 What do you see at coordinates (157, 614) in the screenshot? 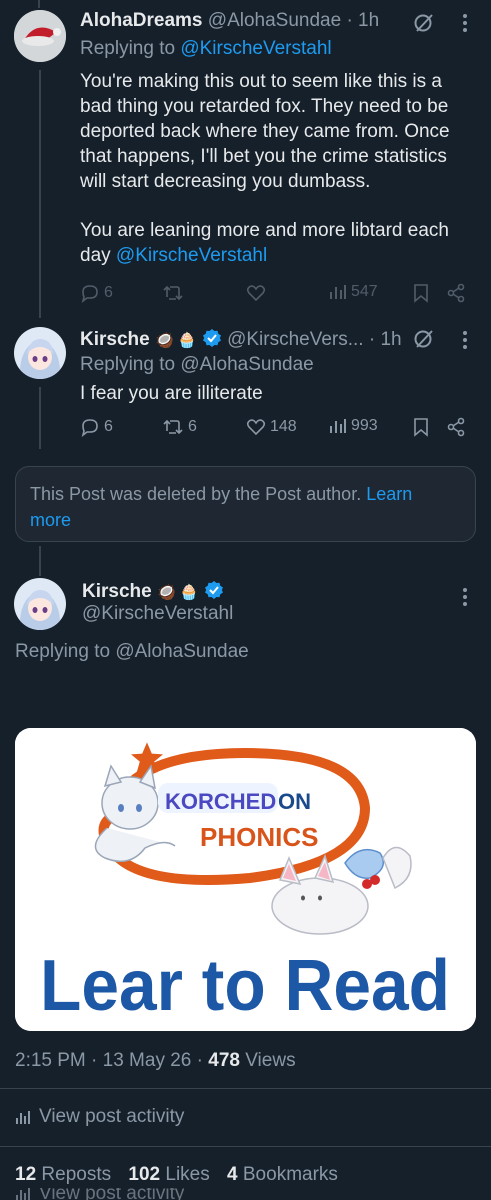
I see `handle: @KirscheVerstahl` at bounding box center [157, 614].